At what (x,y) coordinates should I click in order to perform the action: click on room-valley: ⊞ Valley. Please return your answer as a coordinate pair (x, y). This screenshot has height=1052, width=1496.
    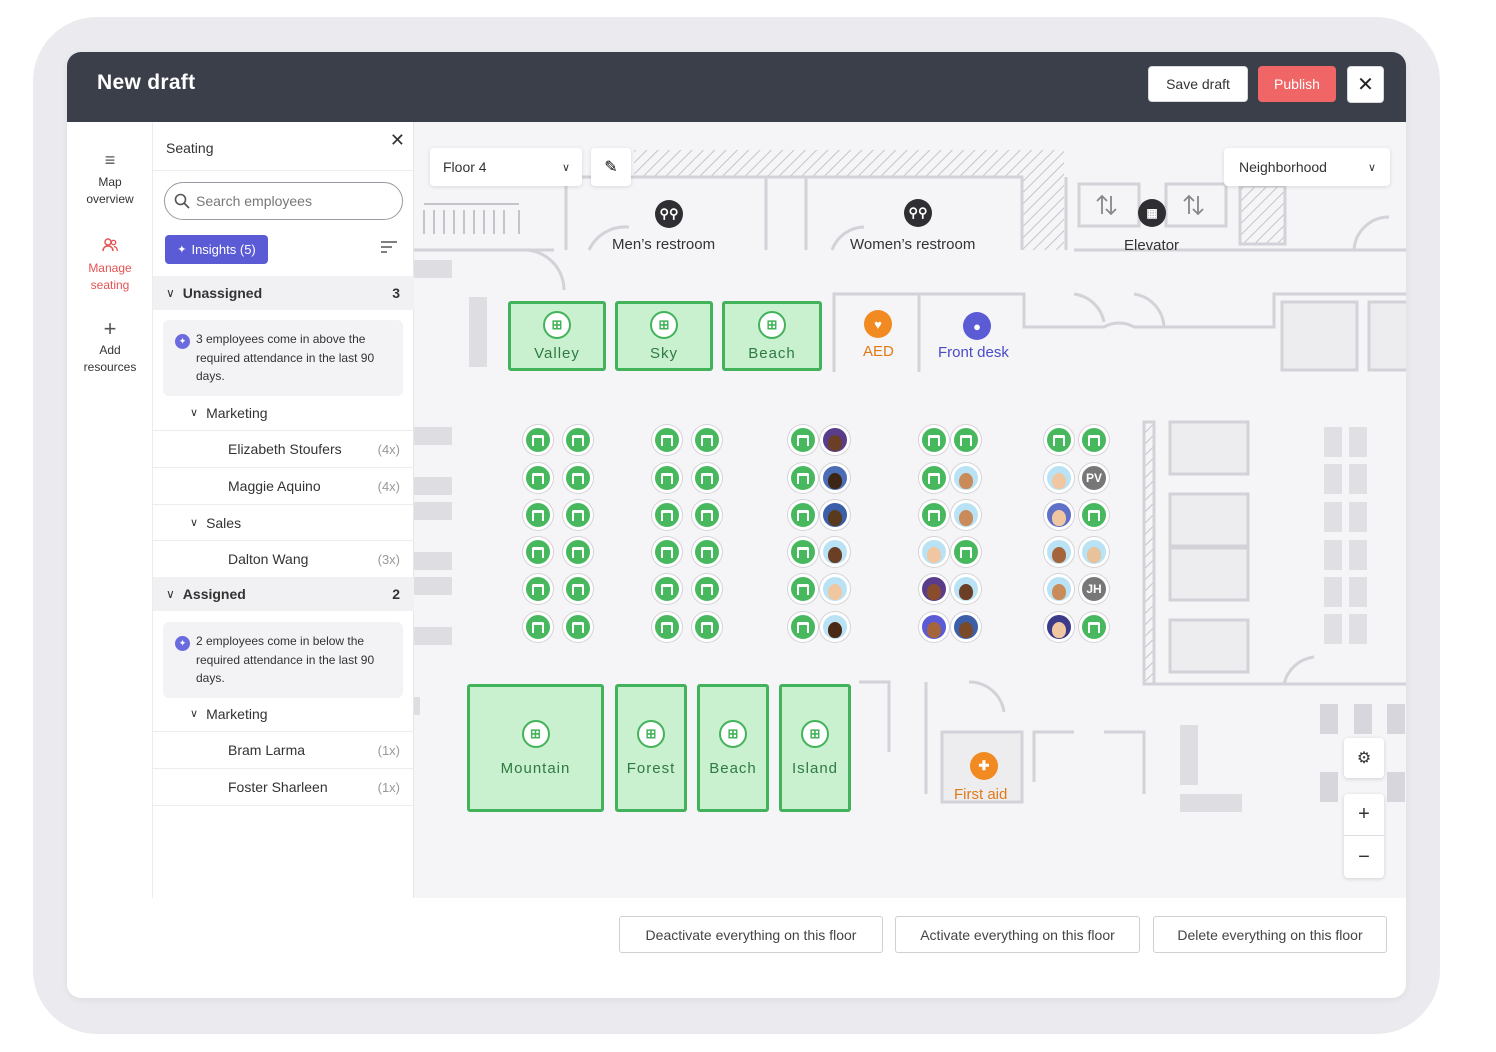
    Looking at the image, I should click on (557, 336).